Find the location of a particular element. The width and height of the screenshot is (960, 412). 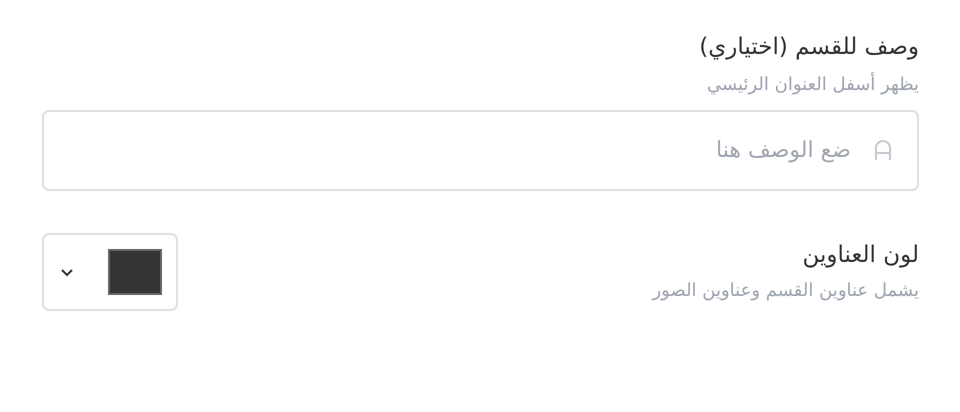

text-icon is located at coordinates (883, 150).